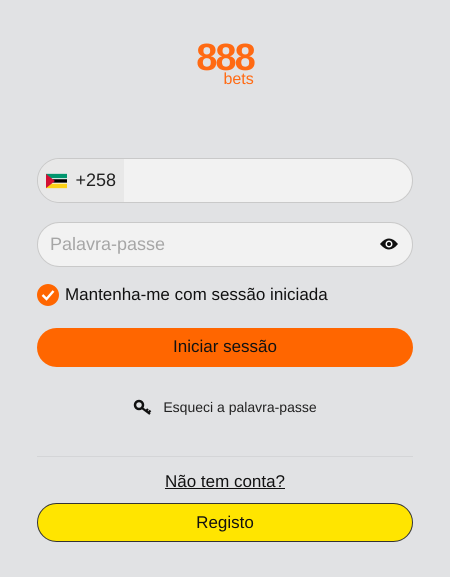  What do you see at coordinates (225, 522) in the screenshot?
I see `register-button: Registo` at bounding box center [225, 522].